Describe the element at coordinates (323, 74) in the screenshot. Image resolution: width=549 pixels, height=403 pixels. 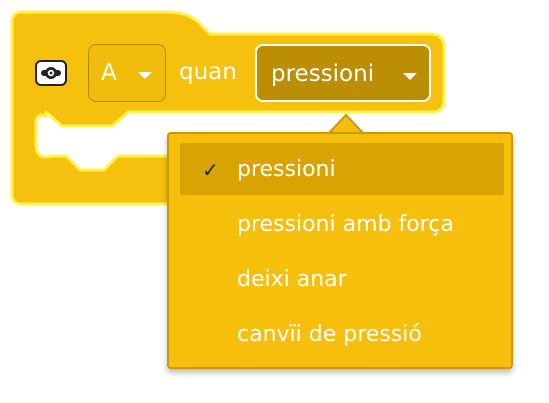
I see `event-value: pressioni` at that location.